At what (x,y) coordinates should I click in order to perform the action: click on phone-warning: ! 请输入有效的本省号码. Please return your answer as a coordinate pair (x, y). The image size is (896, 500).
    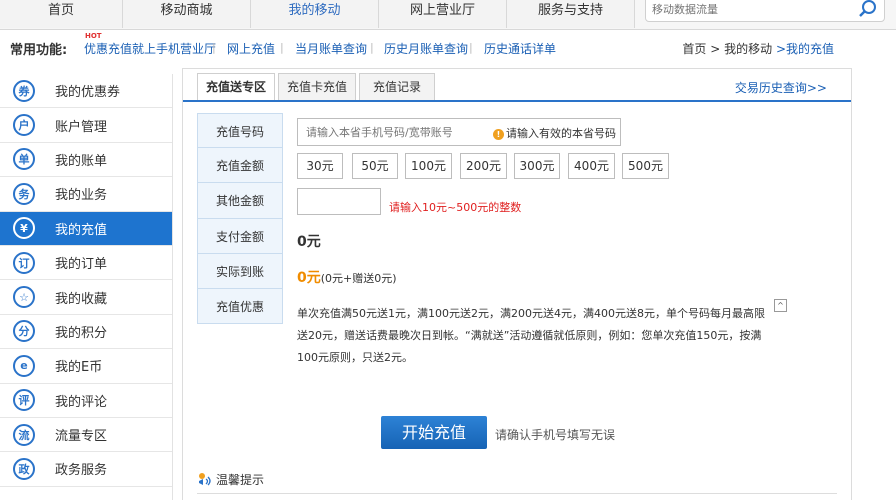
    Looking at the image, I should click on (554, 133).